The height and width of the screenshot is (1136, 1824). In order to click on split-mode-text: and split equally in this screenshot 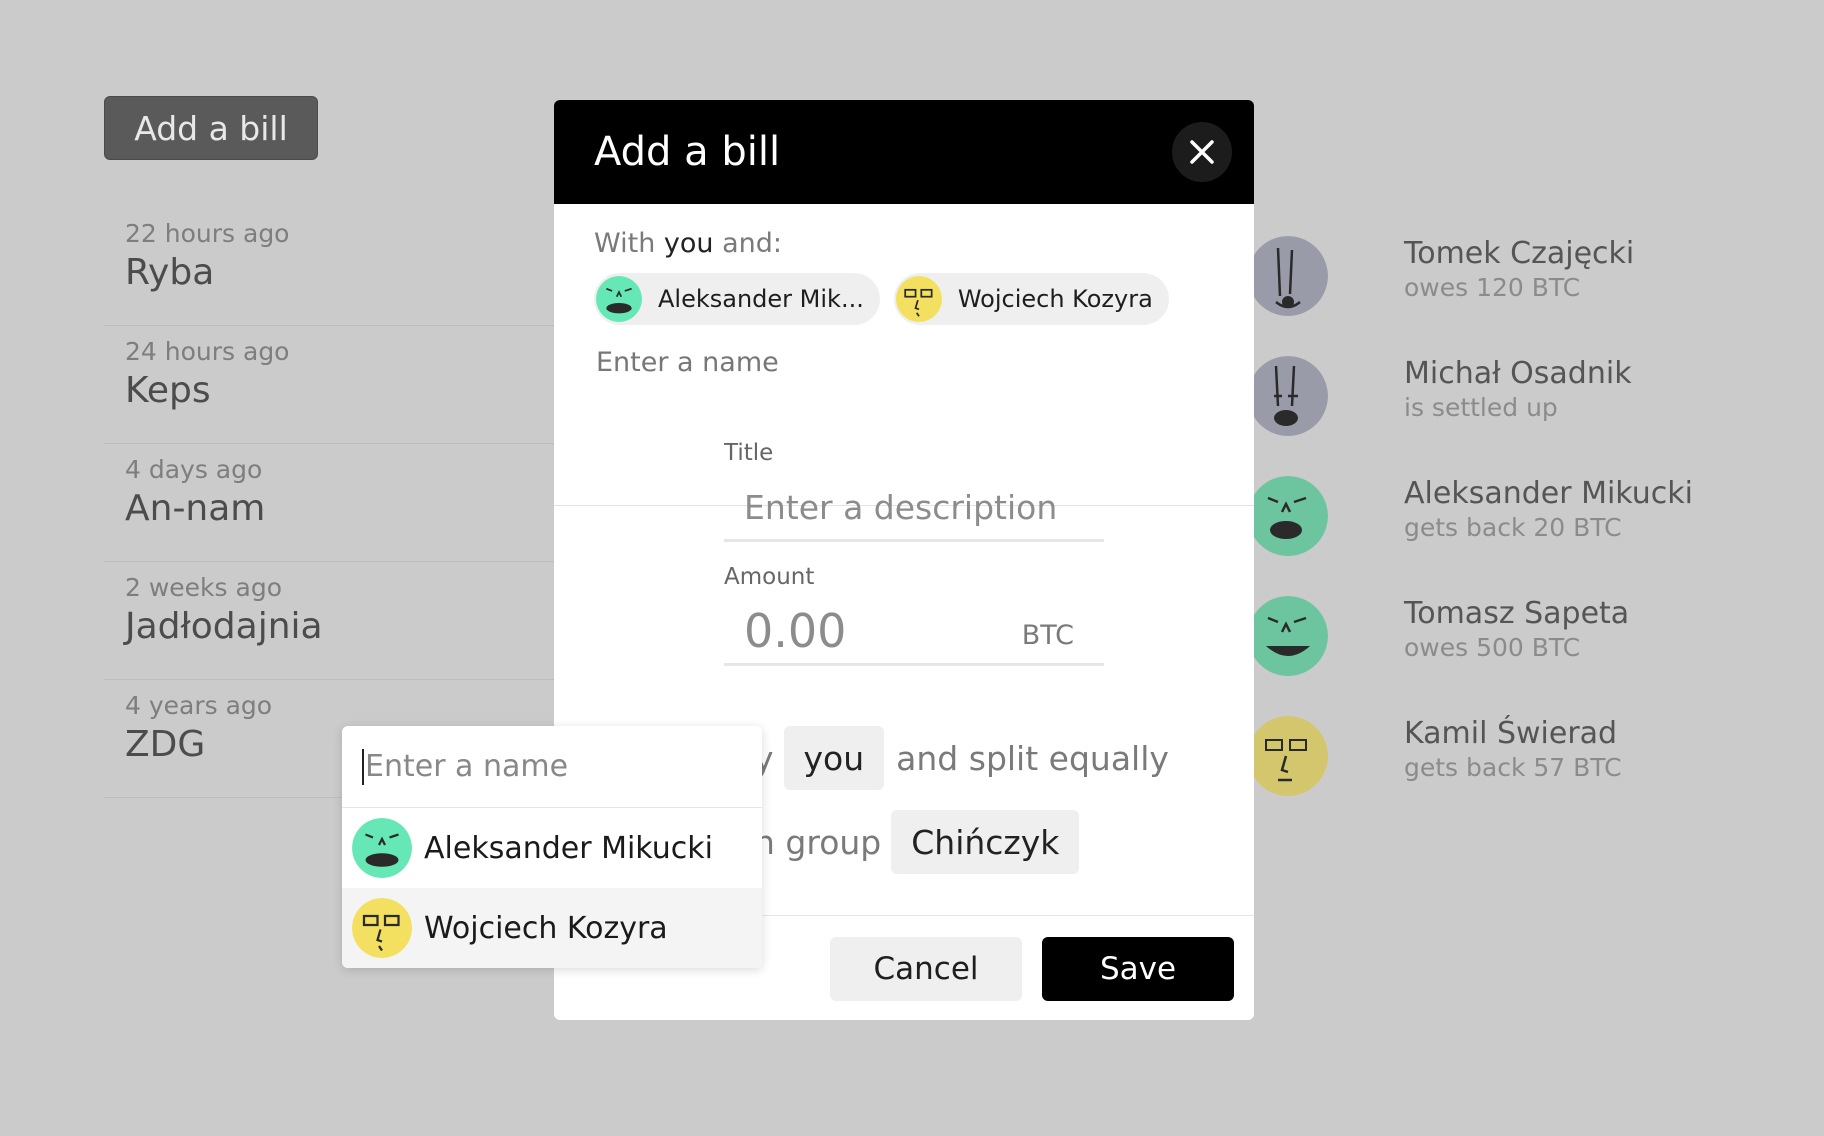, I will do `click(1032, 758)`.